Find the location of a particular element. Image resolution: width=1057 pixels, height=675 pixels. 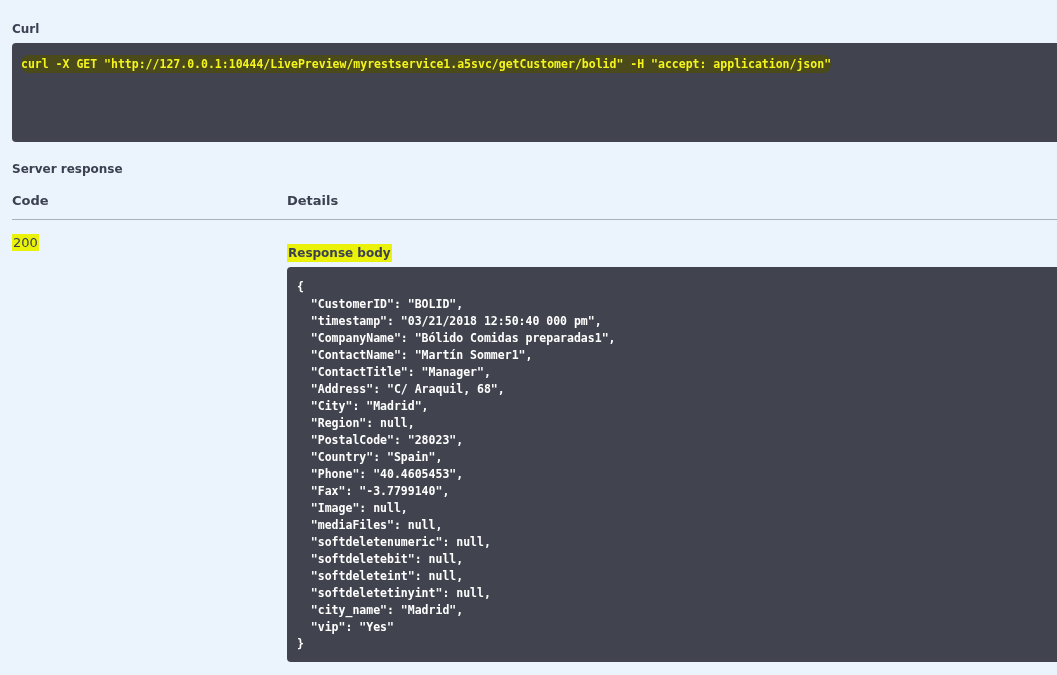

code-line: } is located at coordinates (300, 644).